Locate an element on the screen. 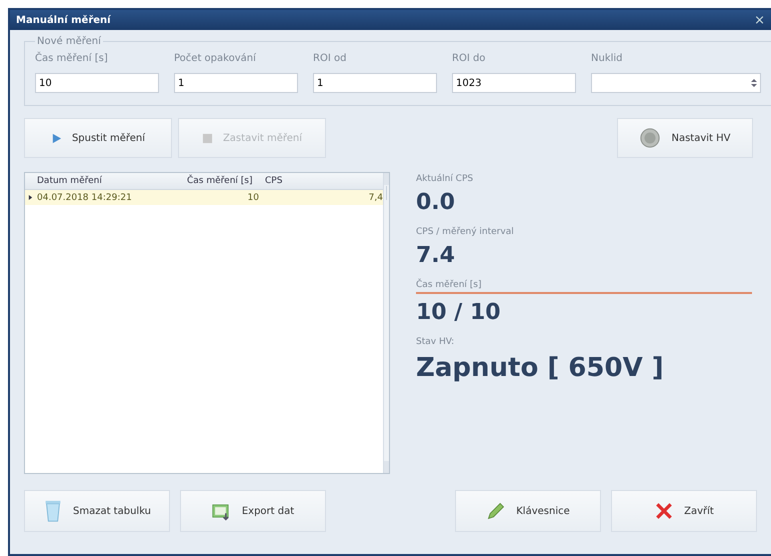 This screenshot has width=771, height=556. input-field: 10 is located at coordinates (97, 83).